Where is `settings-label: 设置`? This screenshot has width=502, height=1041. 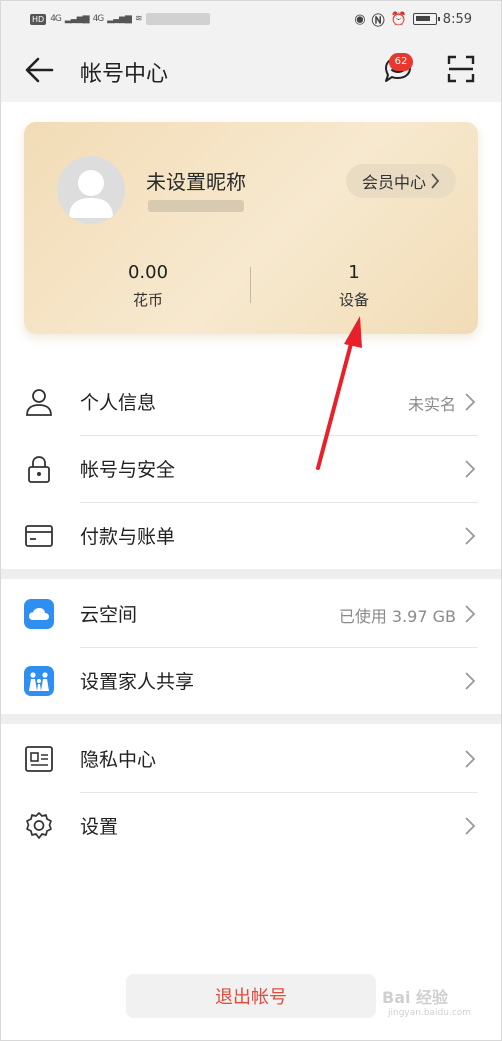
settings-label: 设置 is located at coordinates (99, 827).